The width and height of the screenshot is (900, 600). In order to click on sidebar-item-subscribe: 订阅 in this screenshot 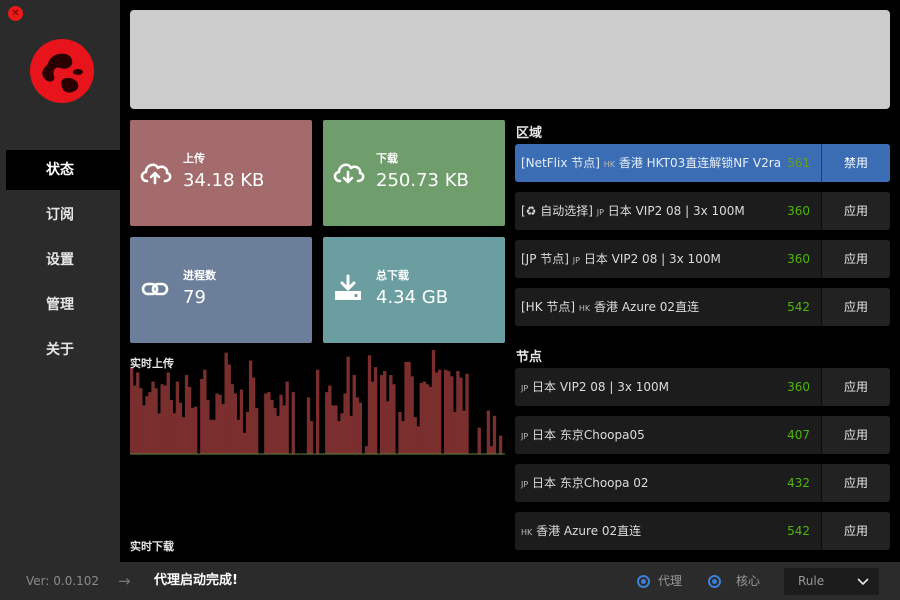, I will do `click(60, 215)`.